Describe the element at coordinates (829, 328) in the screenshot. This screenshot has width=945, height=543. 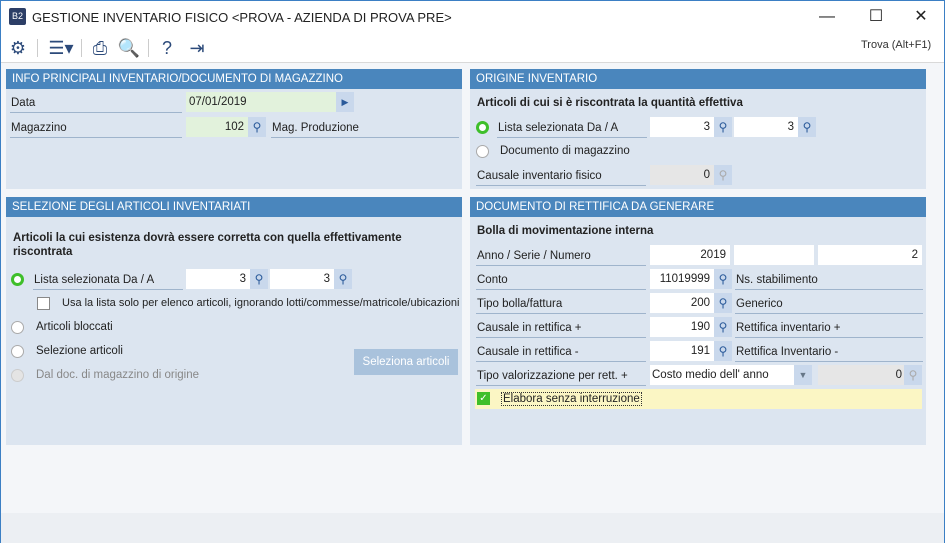
I see `causale-piu-desc: Rettifica inventario +` at that location.